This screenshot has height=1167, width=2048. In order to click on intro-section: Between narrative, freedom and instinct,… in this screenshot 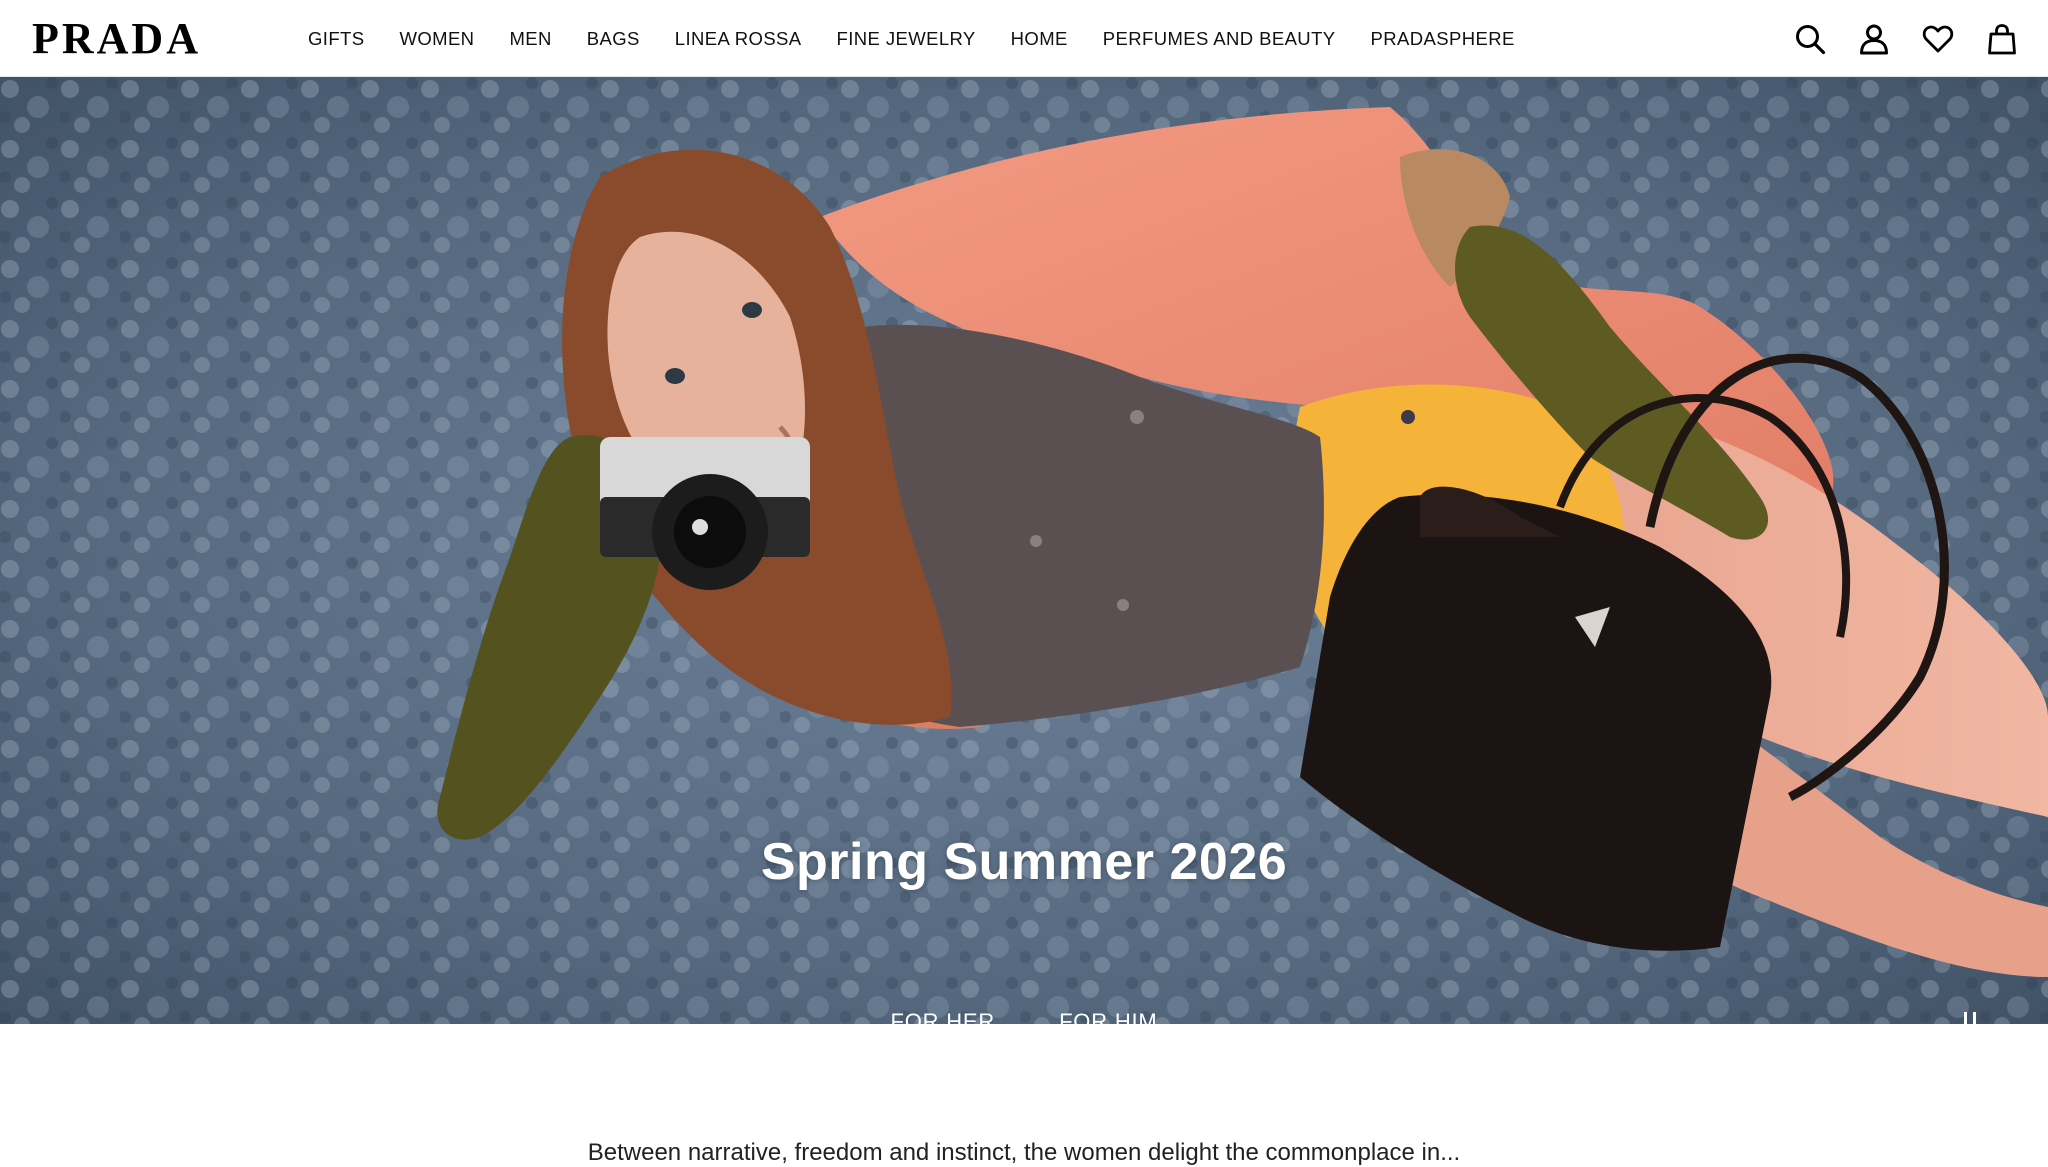, I will do `click(1024, 1095)`.